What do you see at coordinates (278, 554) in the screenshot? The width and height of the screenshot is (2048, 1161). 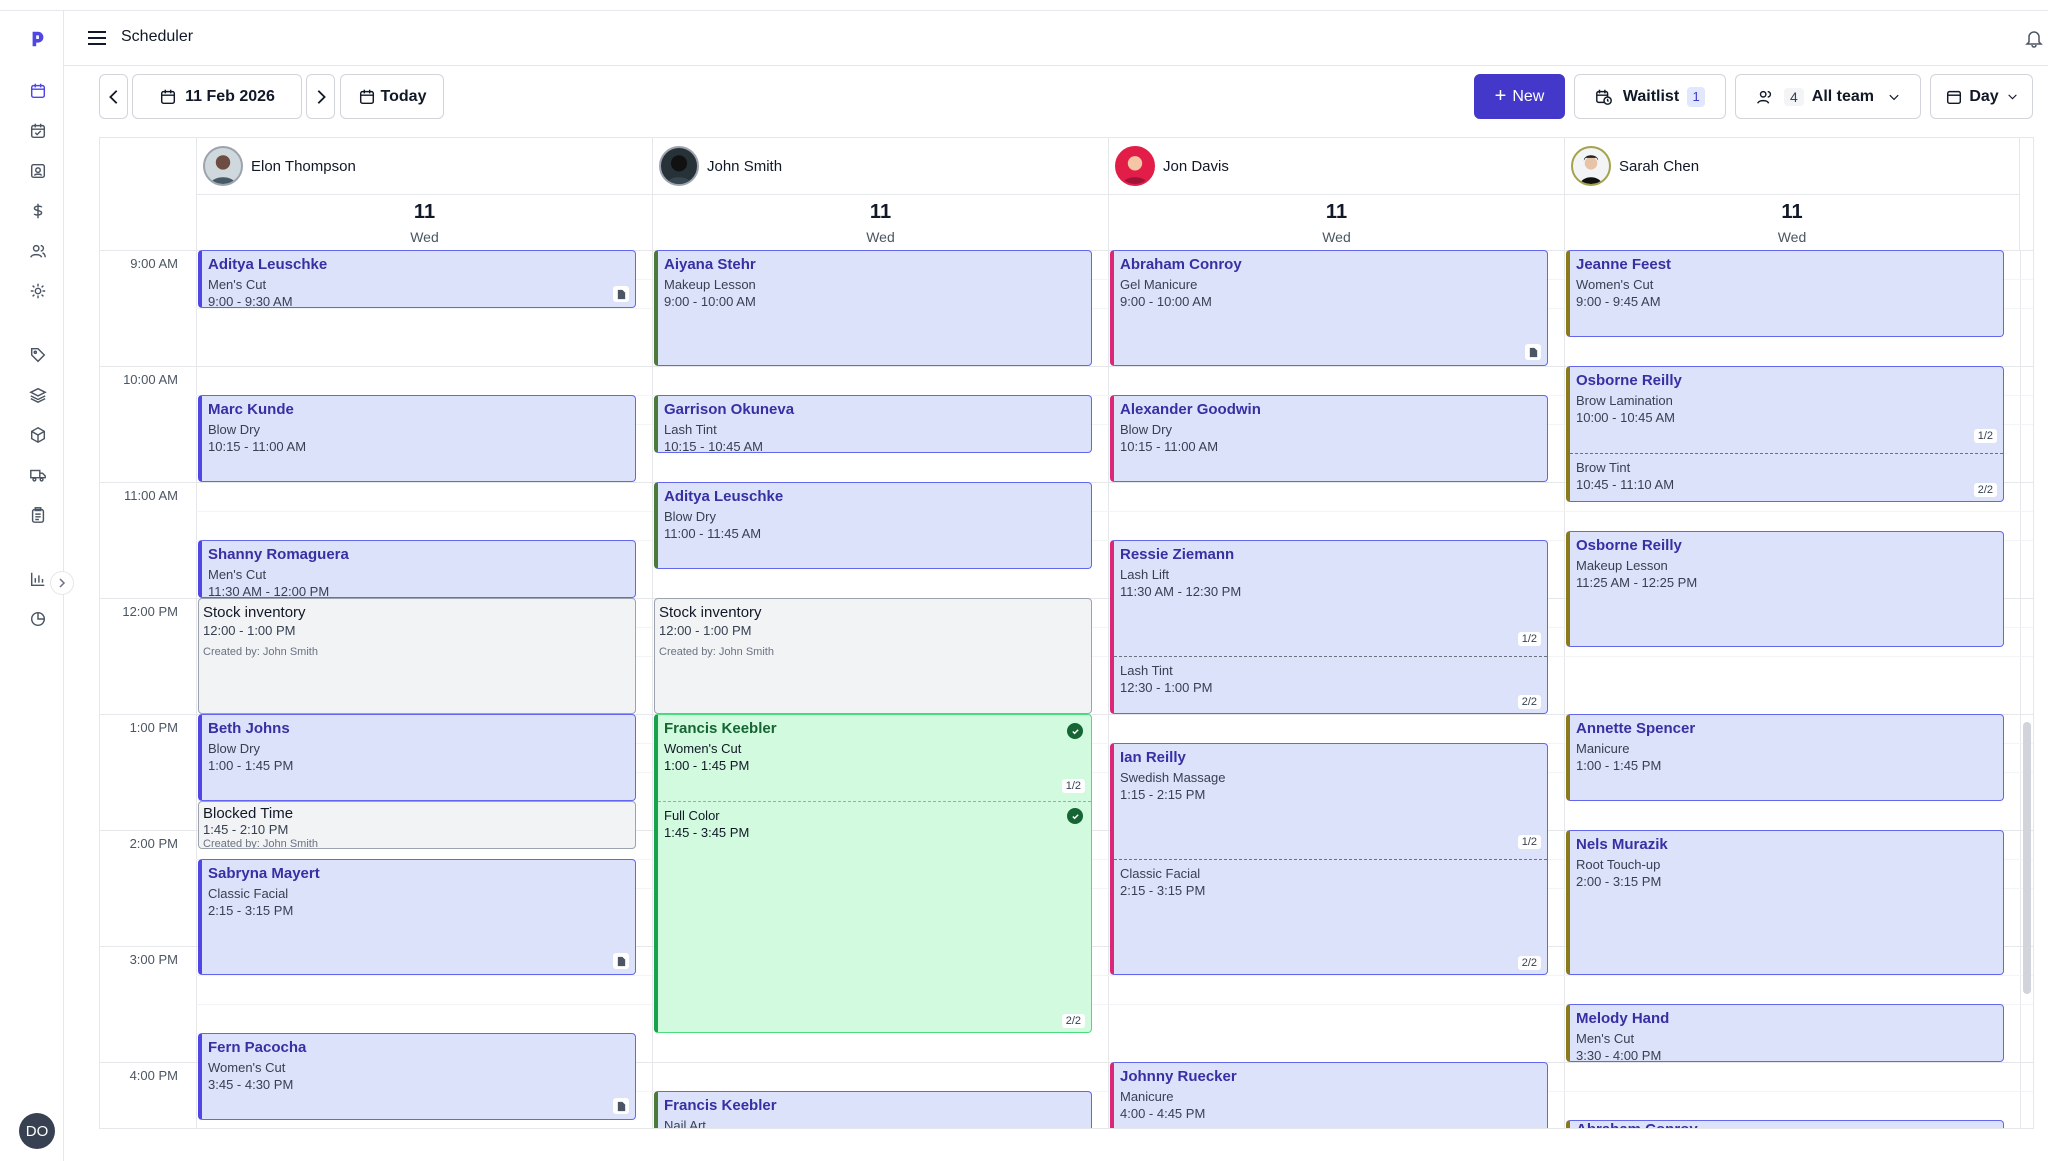 I see `client-name: Shanny Romaguera` at bounding box center [278, 554].